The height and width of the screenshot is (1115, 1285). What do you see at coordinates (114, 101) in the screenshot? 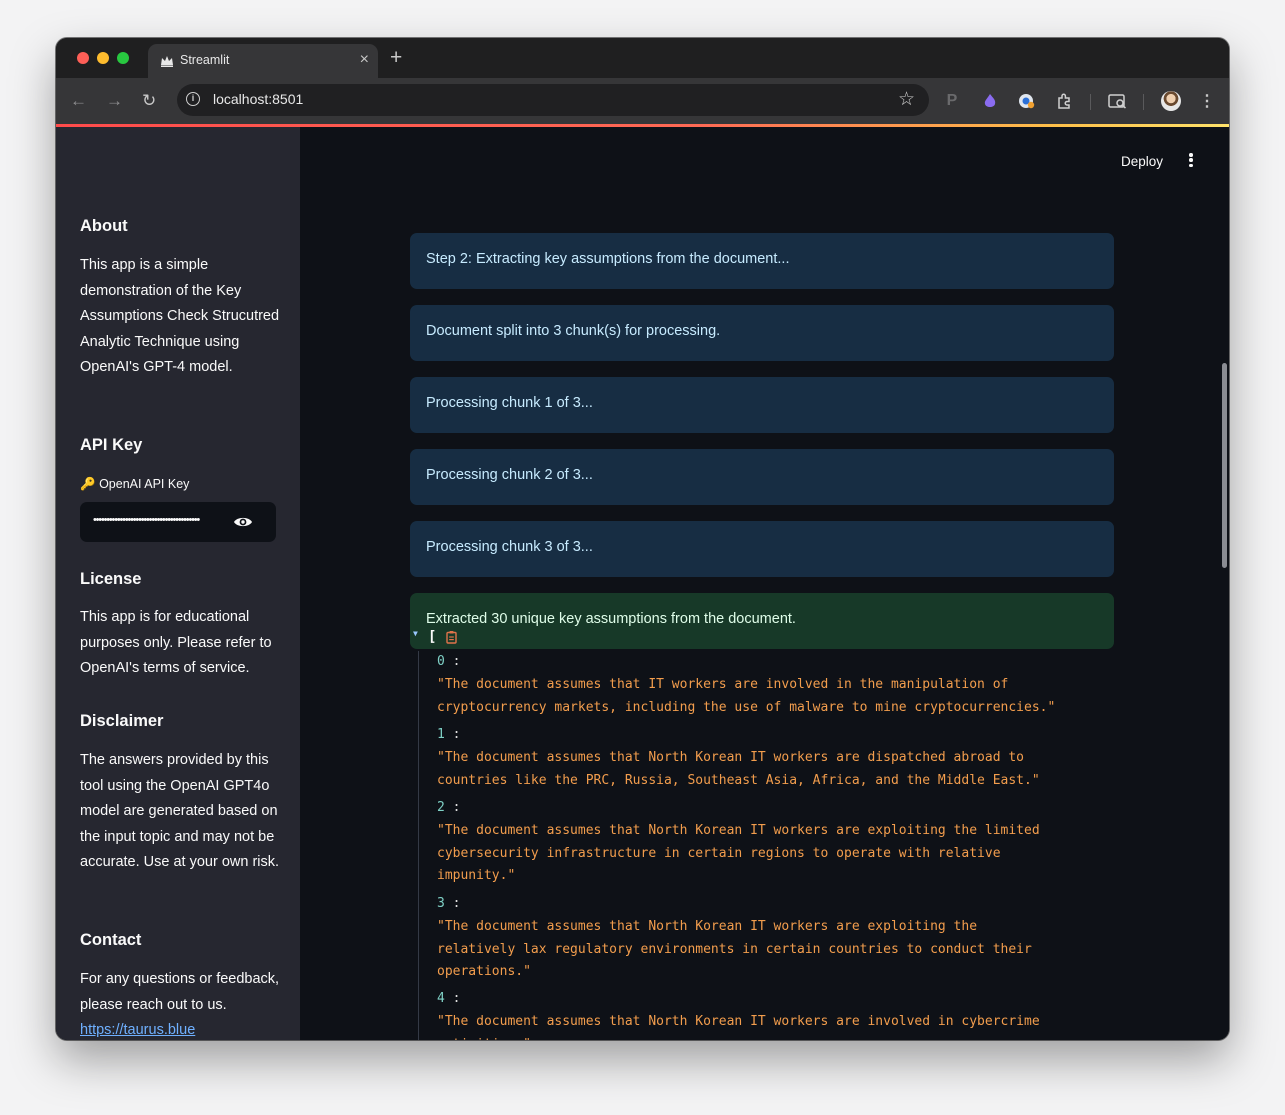
I see `forward-arrow-icon: →` at bounding box center [114, 101].